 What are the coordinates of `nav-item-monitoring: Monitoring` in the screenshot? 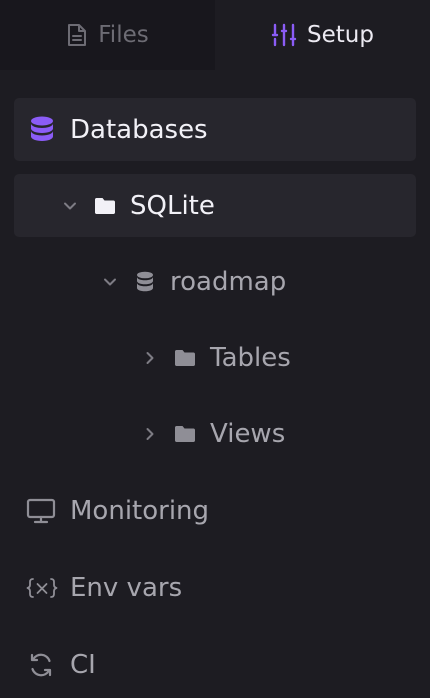 It's located at (215, 510).